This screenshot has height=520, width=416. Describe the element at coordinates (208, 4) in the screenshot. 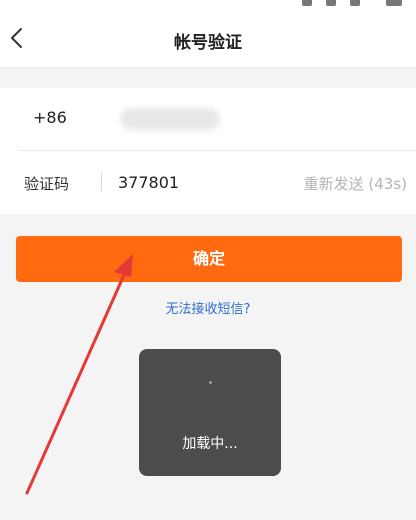

I see `status-bar` at that location.